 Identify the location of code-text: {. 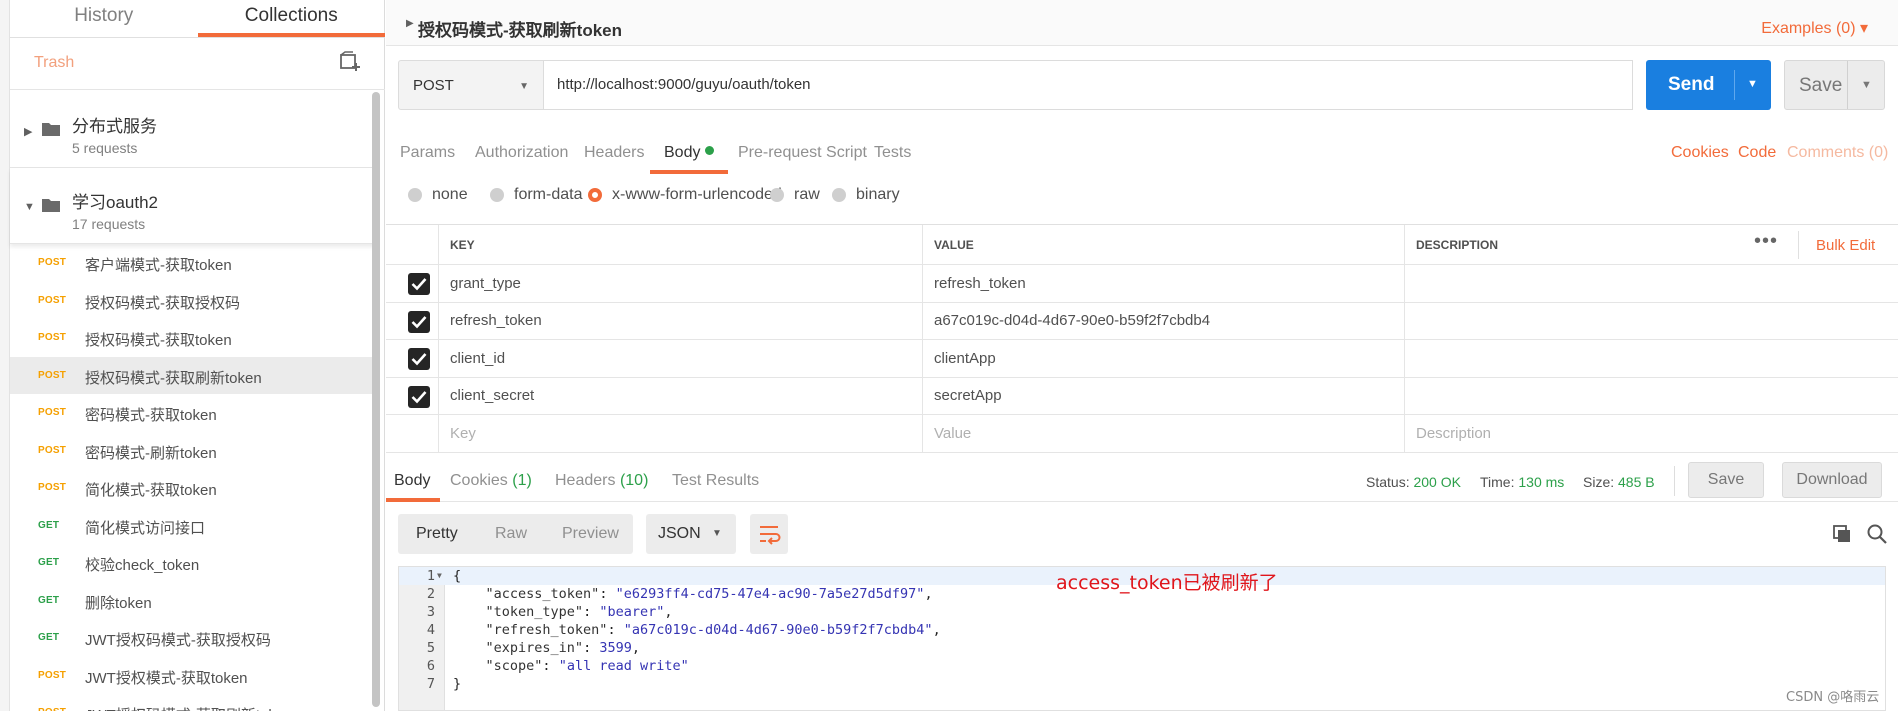
(457, 576).